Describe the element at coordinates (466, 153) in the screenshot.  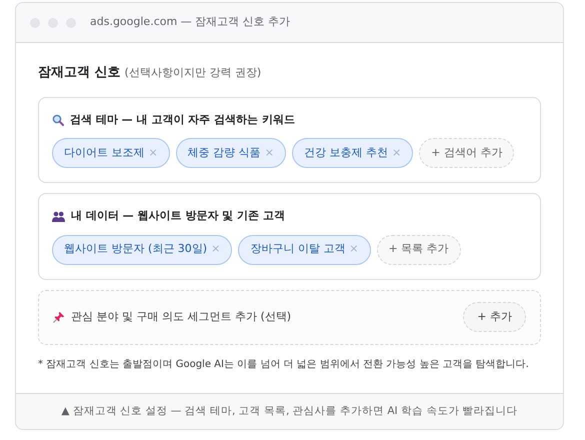
I see `add-button: + 검색어 추가` at that location.